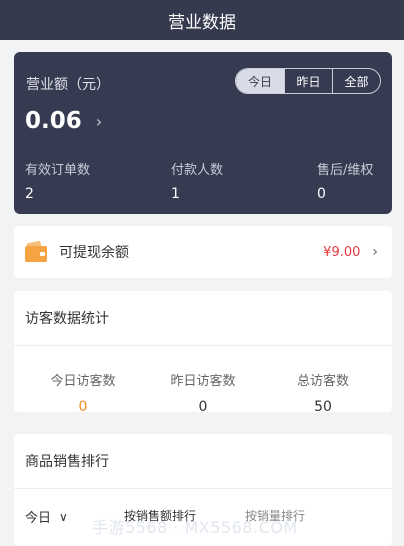 This screenshot has height=546, width=404. I want to click on page-title: 营业数据, so click(202, 22).